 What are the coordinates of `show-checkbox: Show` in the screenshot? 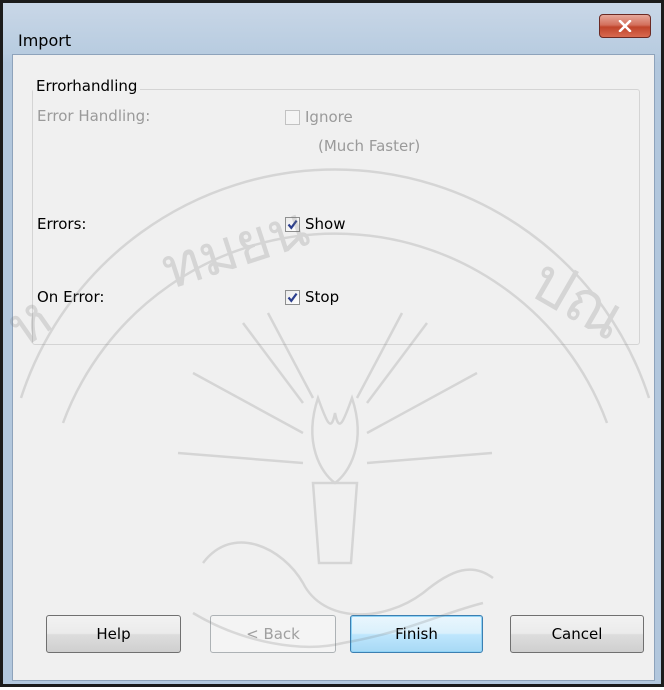 It's located at (315, 224).